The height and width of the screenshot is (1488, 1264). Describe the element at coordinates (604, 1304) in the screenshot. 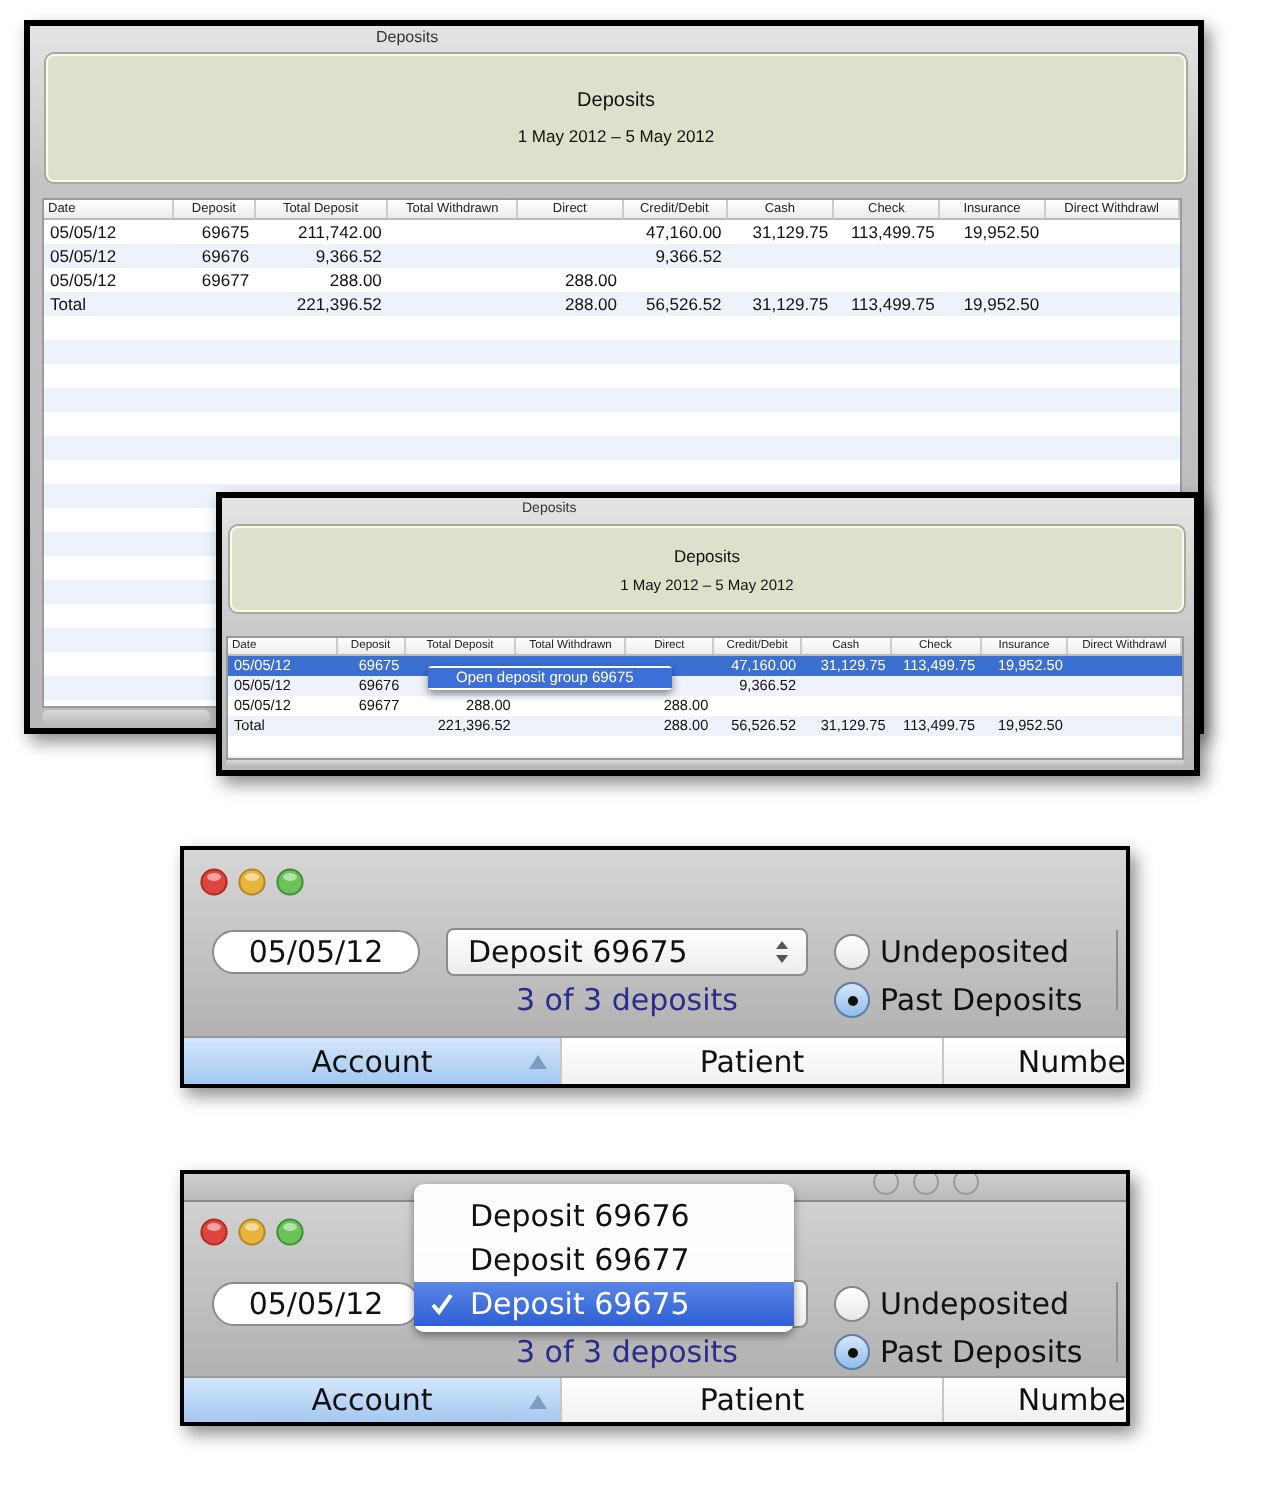

I see `menu-item: Deposit 69675` at that location.